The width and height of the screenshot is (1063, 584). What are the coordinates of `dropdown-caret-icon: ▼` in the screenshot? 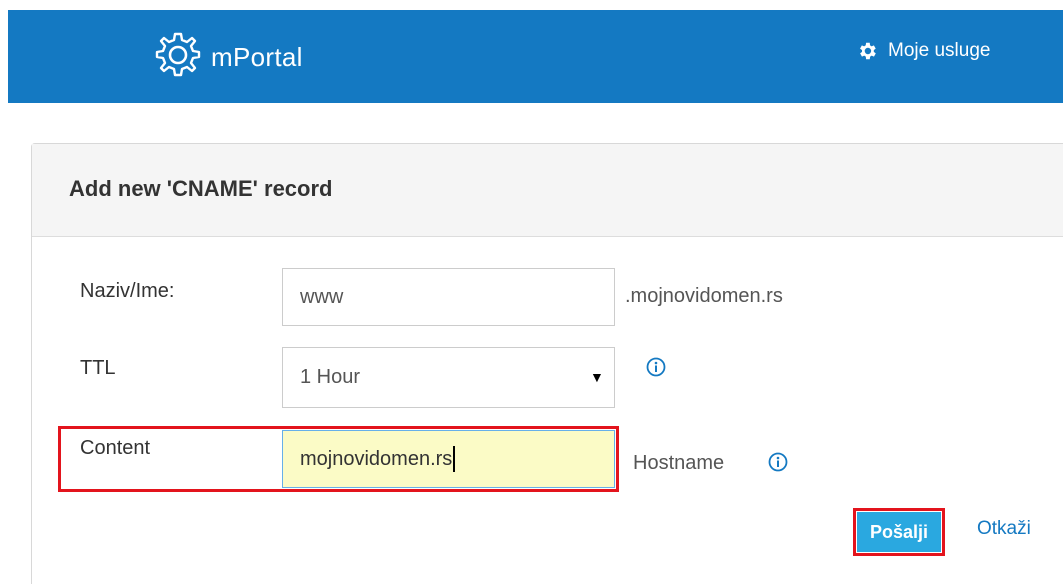 It's located at (597, 377).